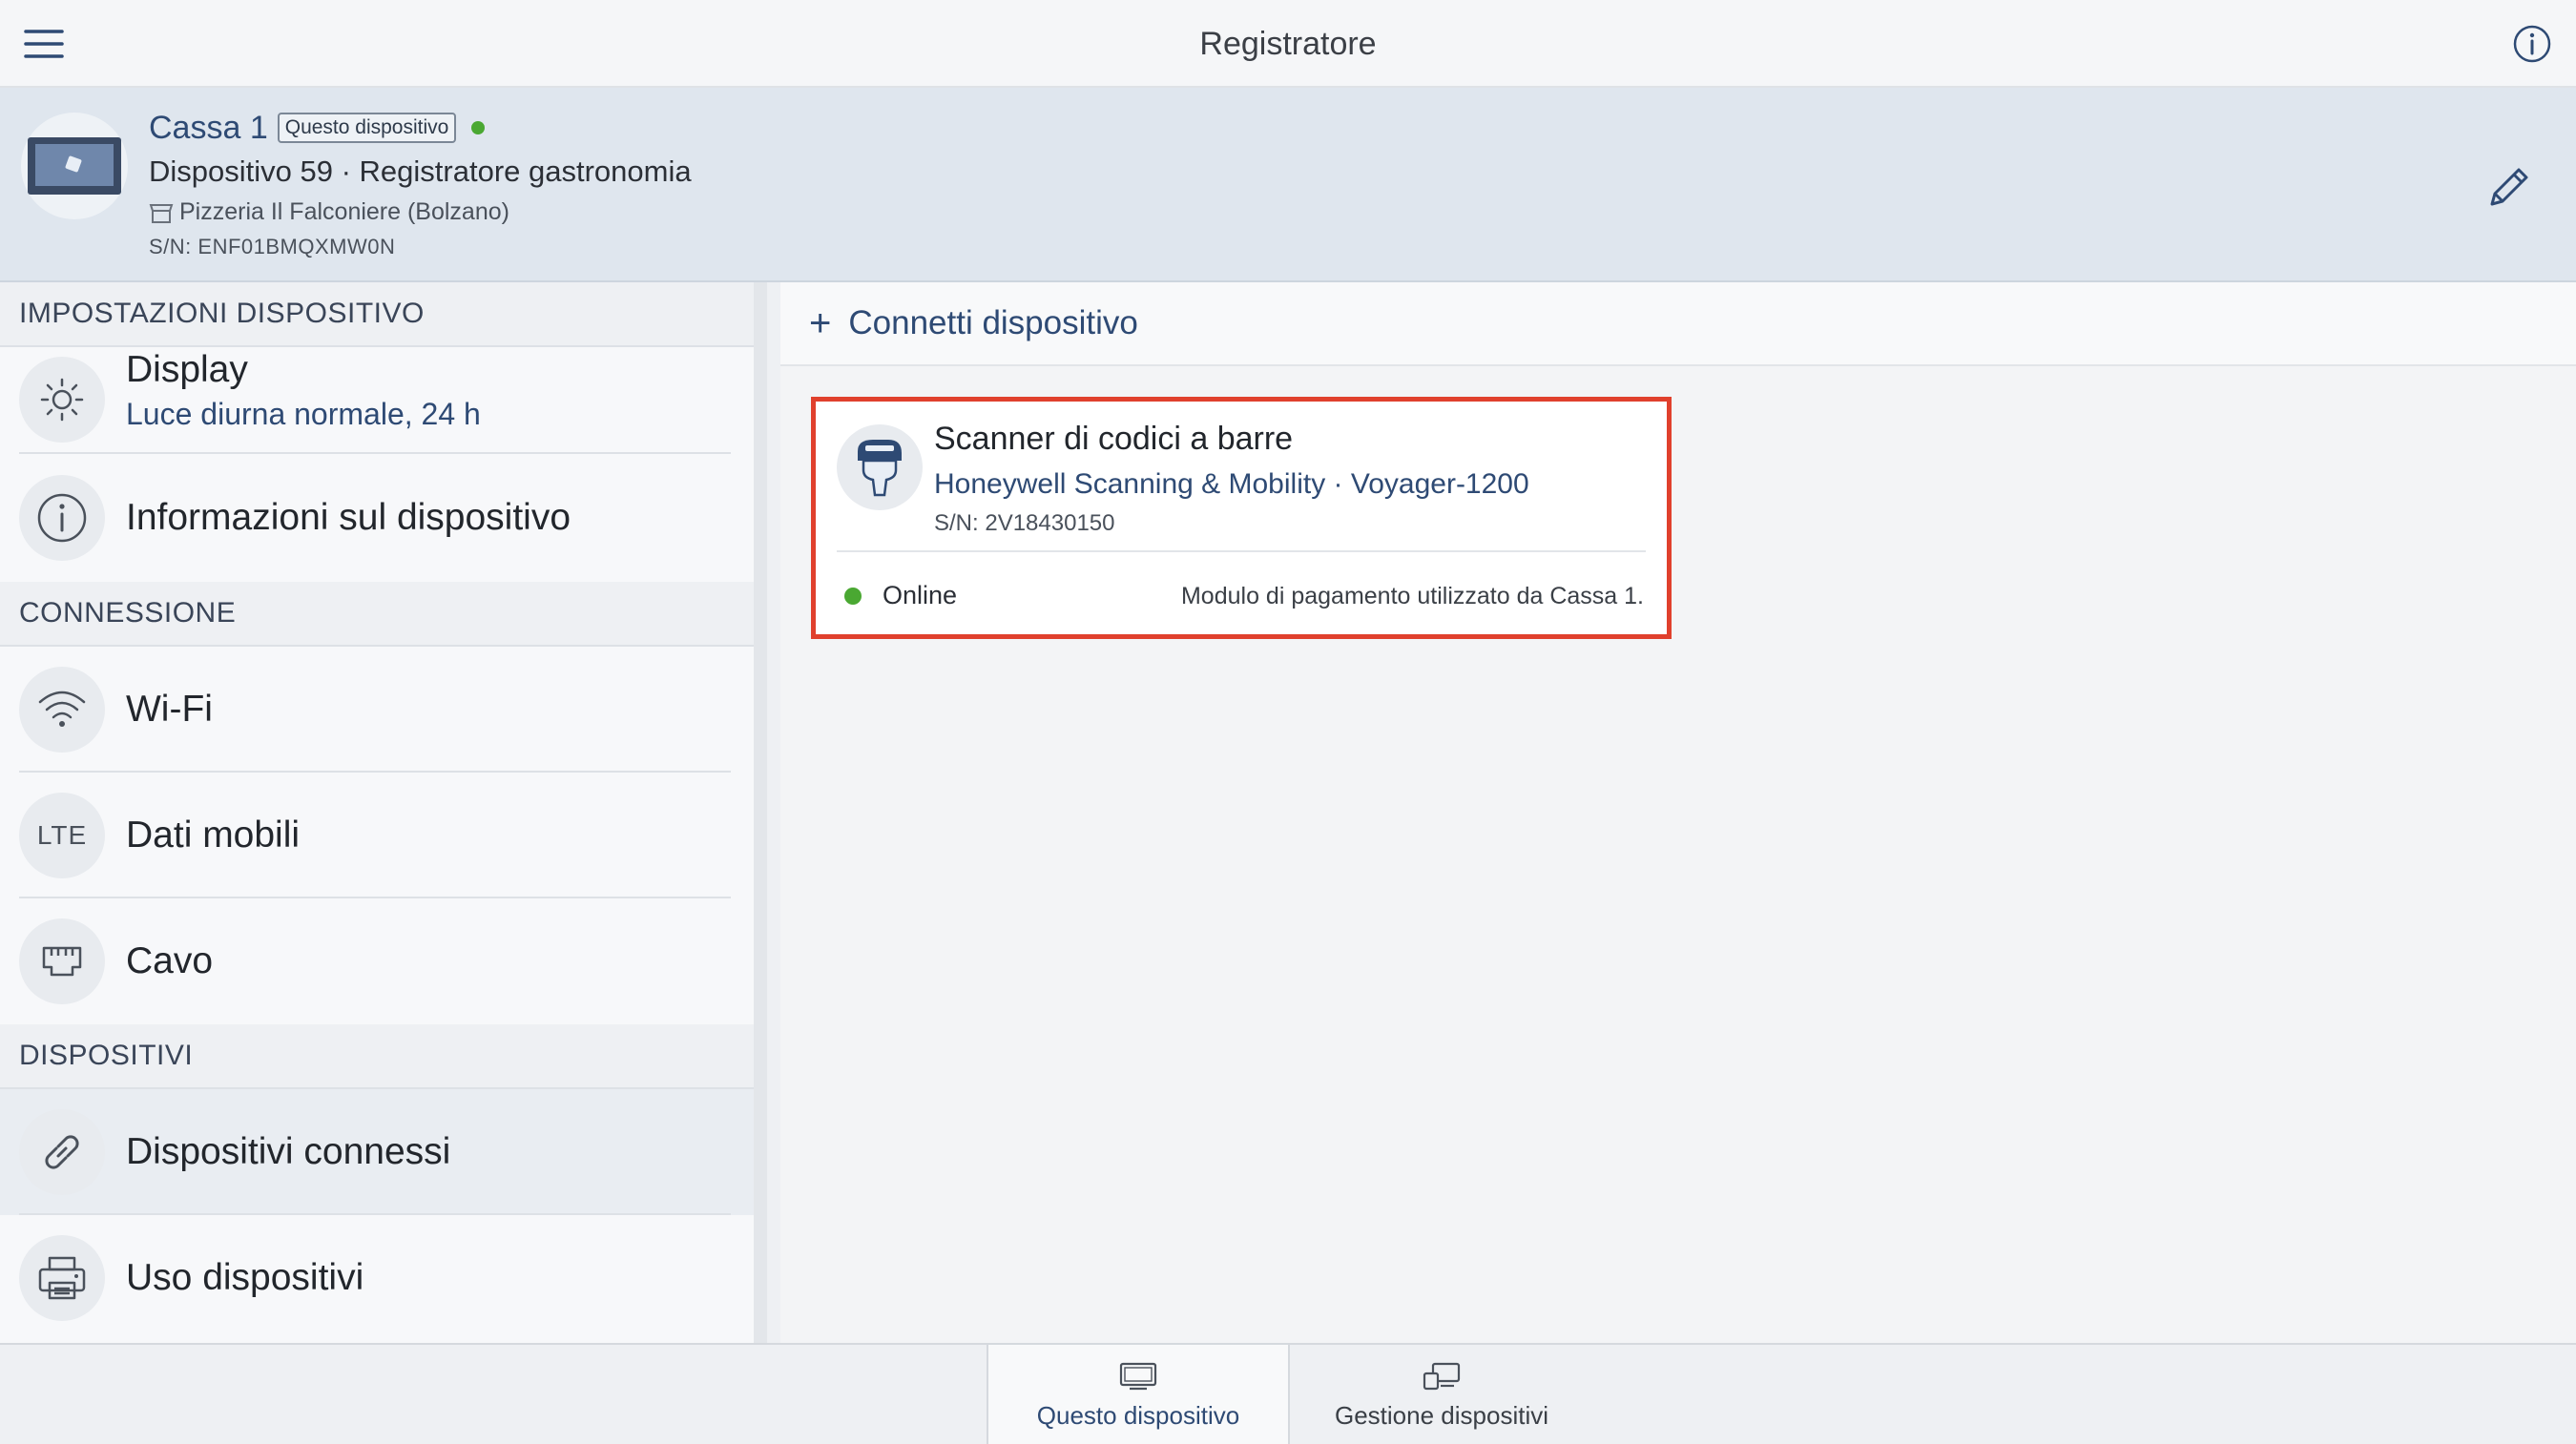  I want to click on bottom-tab-bar: Questo dispositivo Gestione dispositivi, so click(1288, 1394).